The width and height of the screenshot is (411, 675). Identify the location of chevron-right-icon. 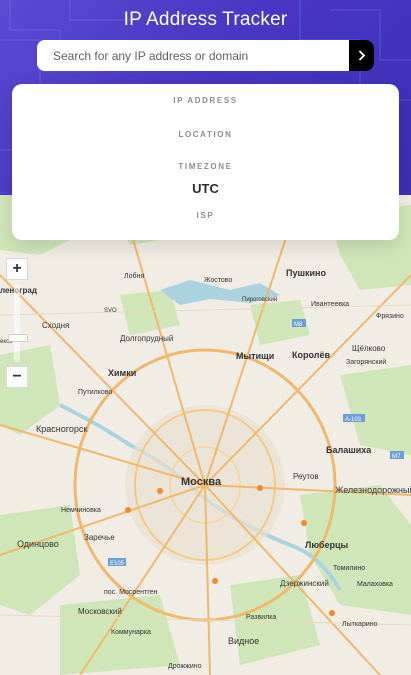
(361, 55).